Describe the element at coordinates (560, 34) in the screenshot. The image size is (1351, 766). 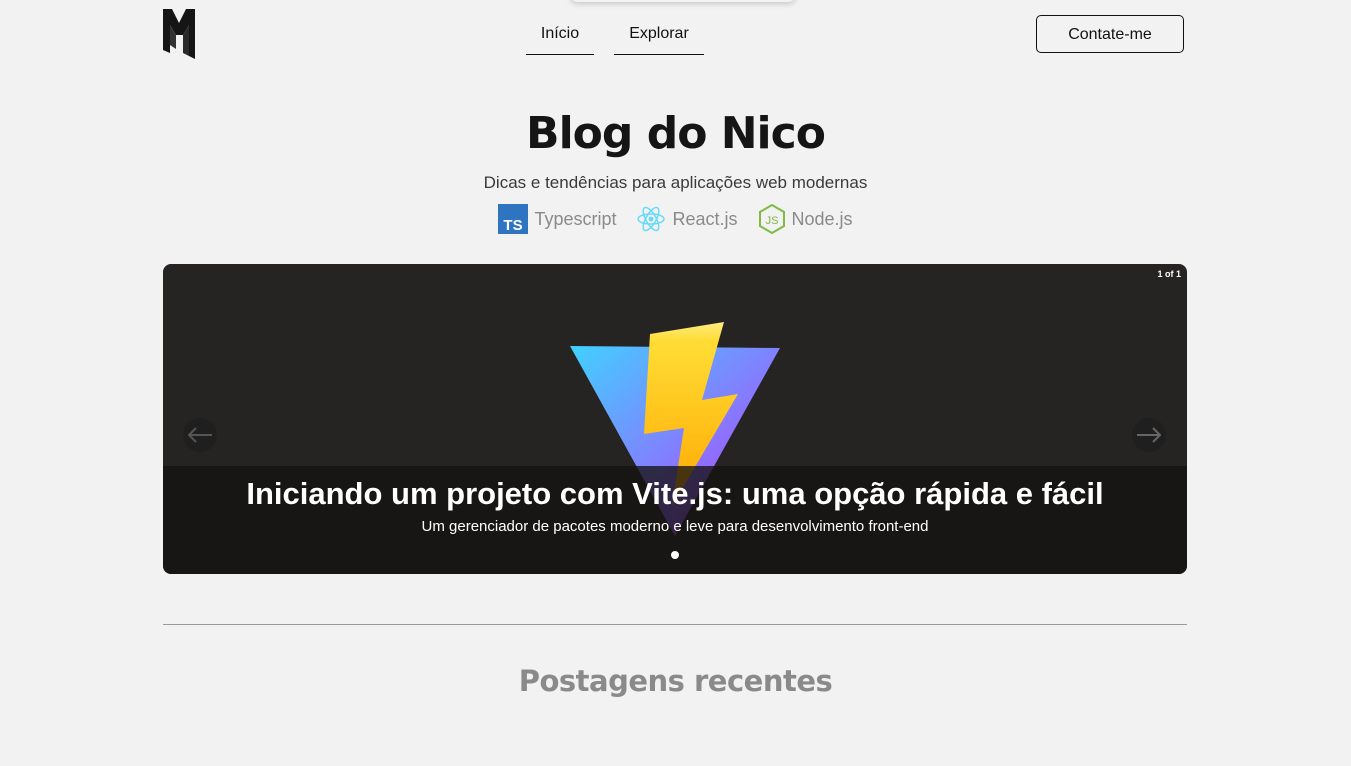
I see `nav-link-inicio: Início` at that location.